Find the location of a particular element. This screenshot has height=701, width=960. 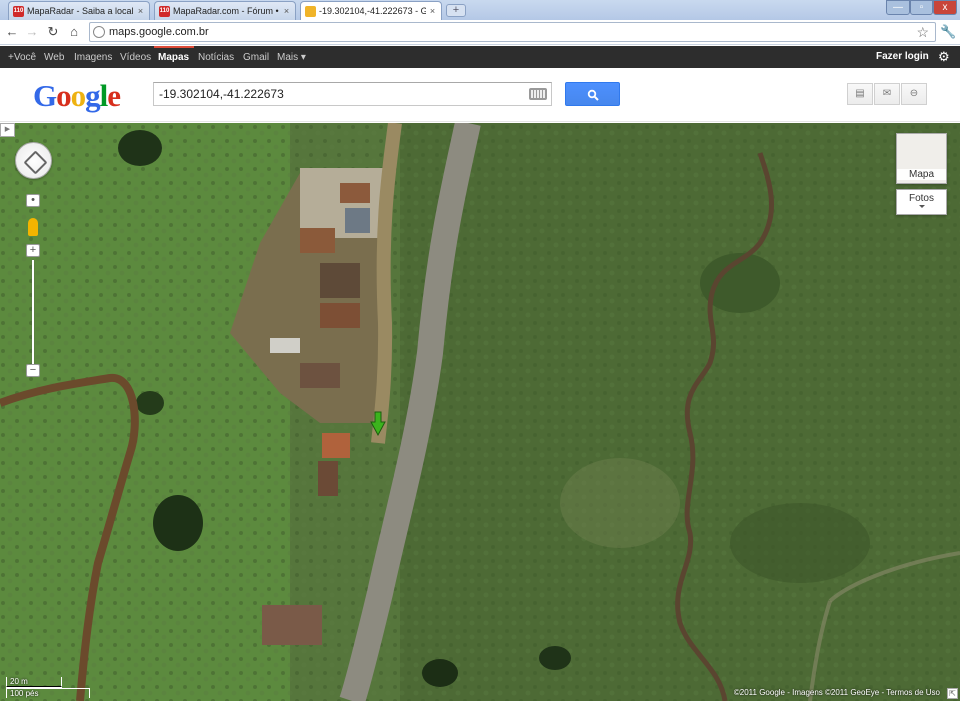

browser-tab-2: 110 MapaRadar.com - Fórum • Edi × is located at coordinates (225, 10).